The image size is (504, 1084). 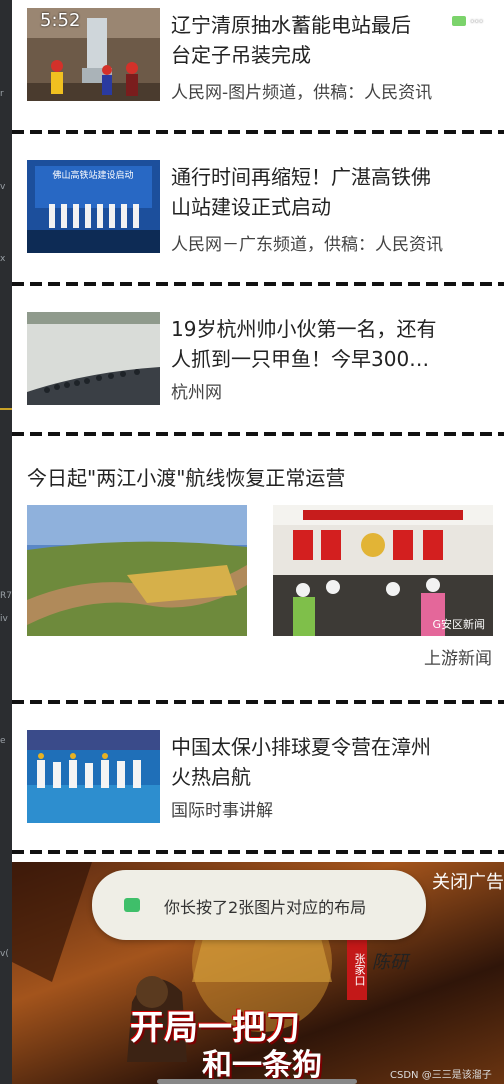 What do you see at coordinates (336, 762) in the screenshot?
I see `news-title: 中国太保小排球夏令营在漳州 火热启航` at bounding box center [336, 762].